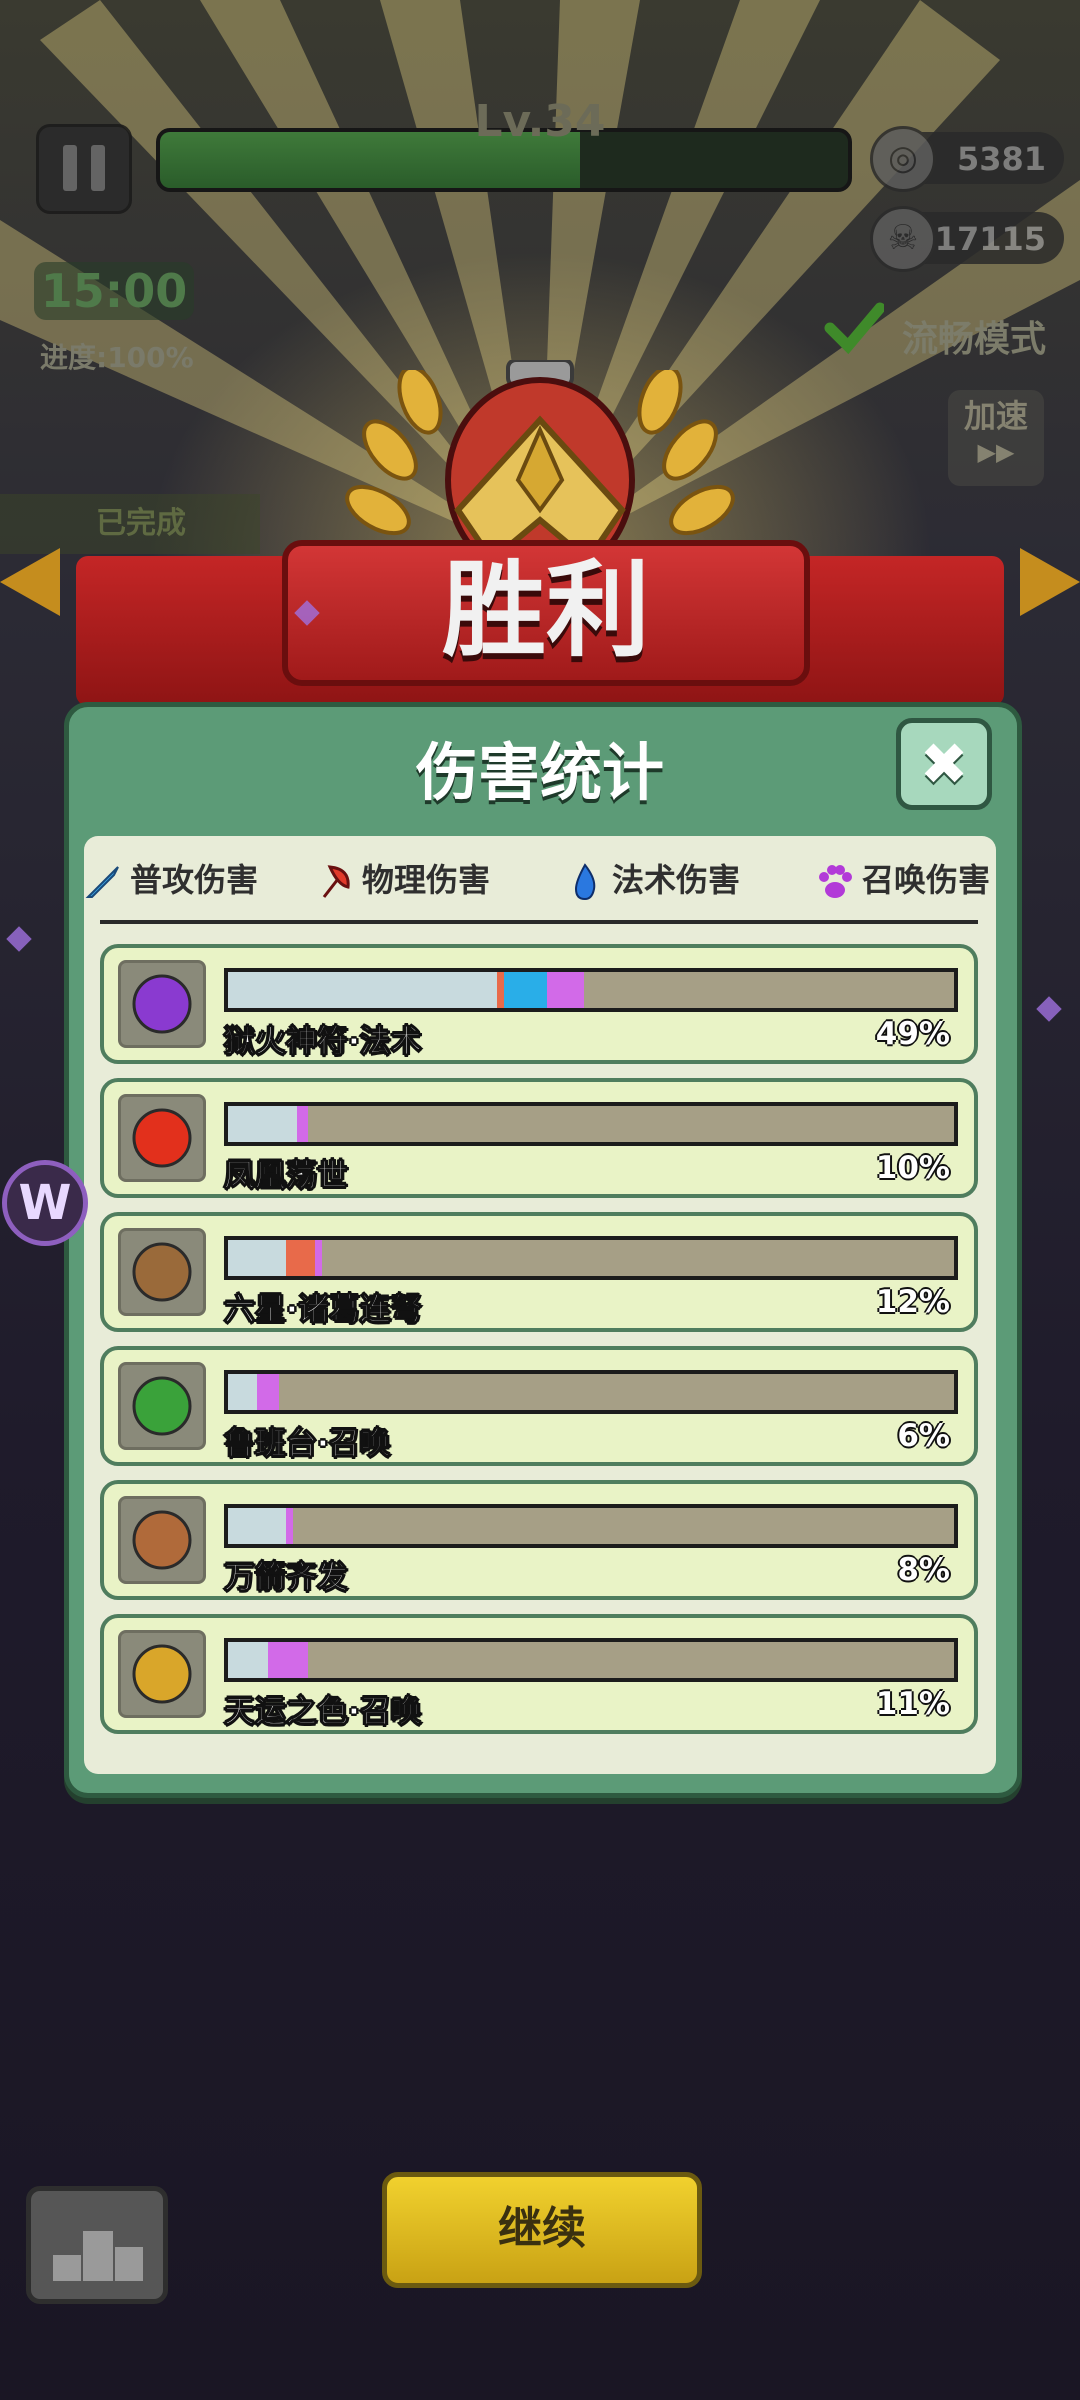 Image resolution: width=1080 pixels, height=2400 pixels. I want to click on legend-summon: 召唤伤害, so click(903, 880).